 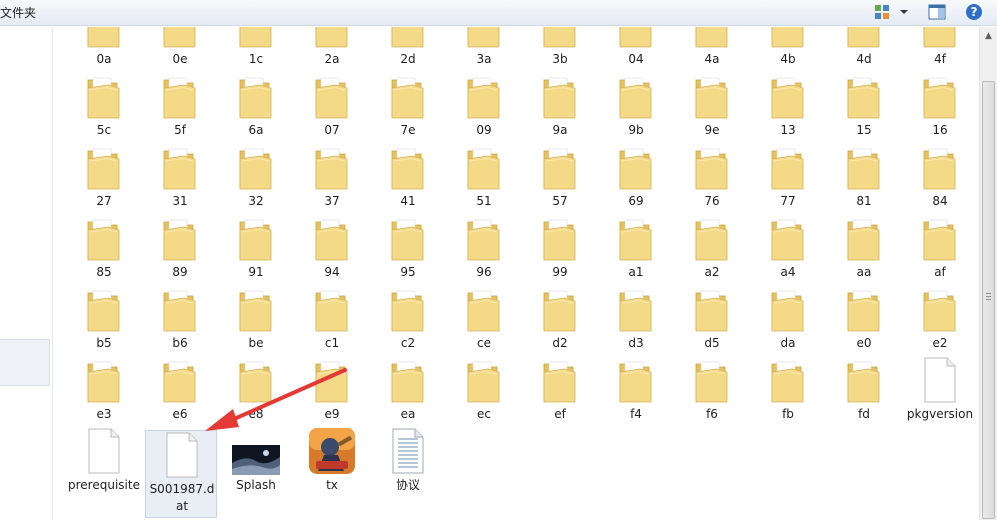 I want to click on folder-item: da, so click(x=788, y=319).